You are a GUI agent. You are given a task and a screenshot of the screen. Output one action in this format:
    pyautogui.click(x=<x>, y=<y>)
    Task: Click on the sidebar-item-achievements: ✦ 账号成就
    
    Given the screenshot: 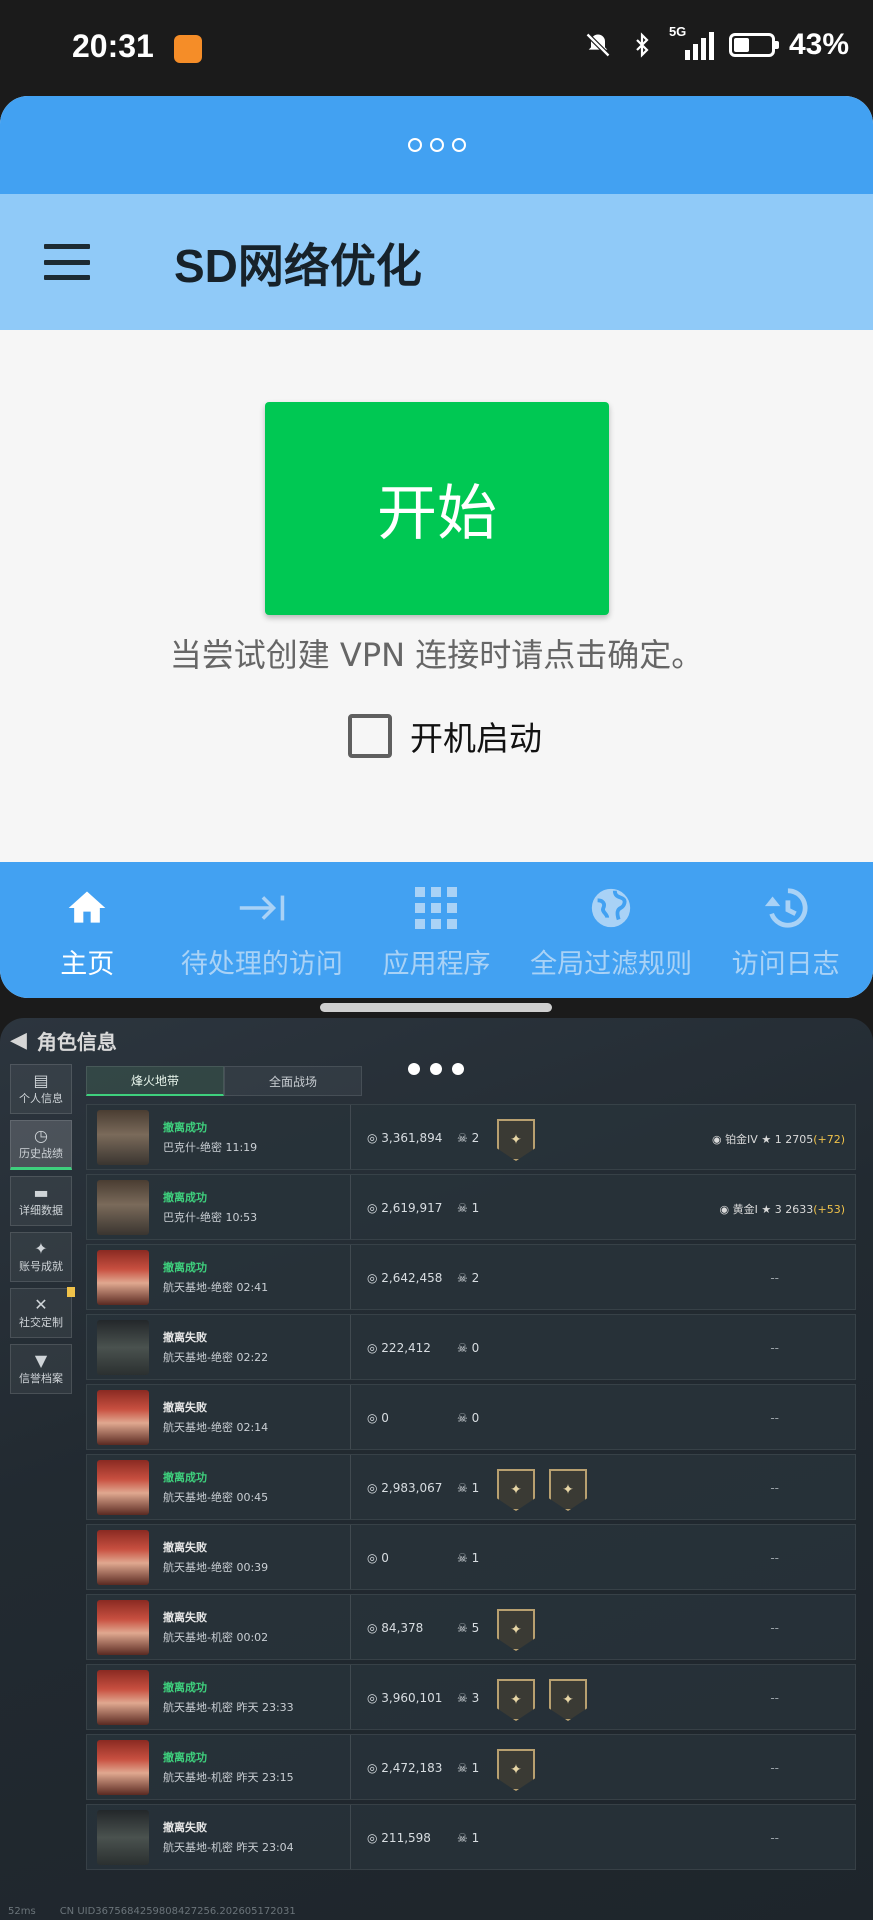 What is the action you would take?
    pyautogui.click(x=41, y=1257)
    